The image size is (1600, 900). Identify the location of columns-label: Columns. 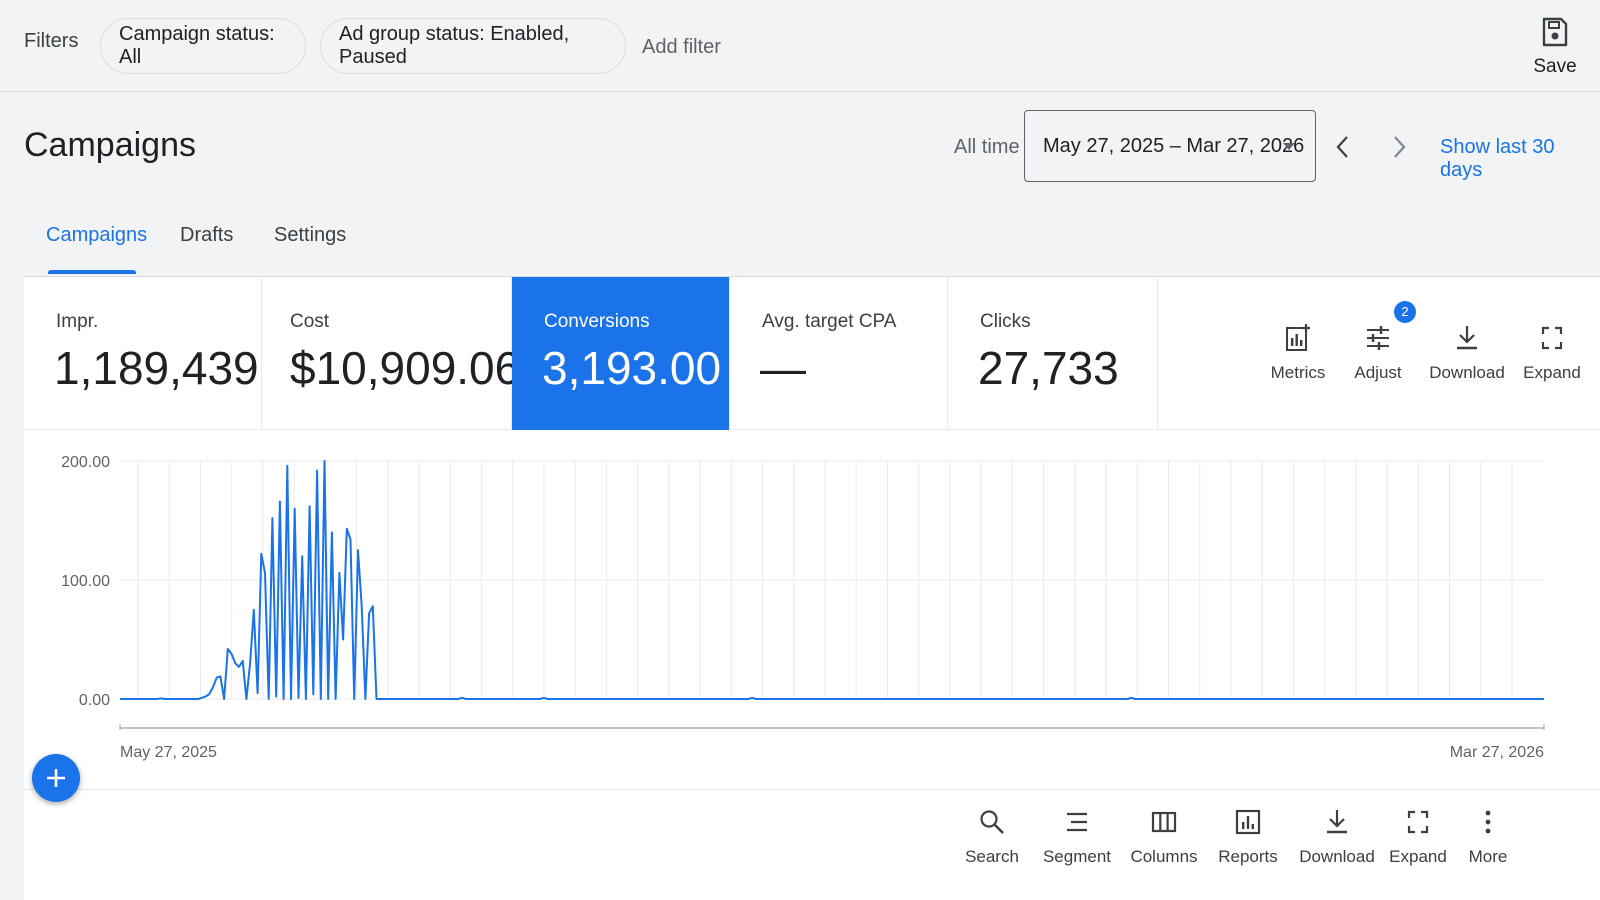
(1164, 856).